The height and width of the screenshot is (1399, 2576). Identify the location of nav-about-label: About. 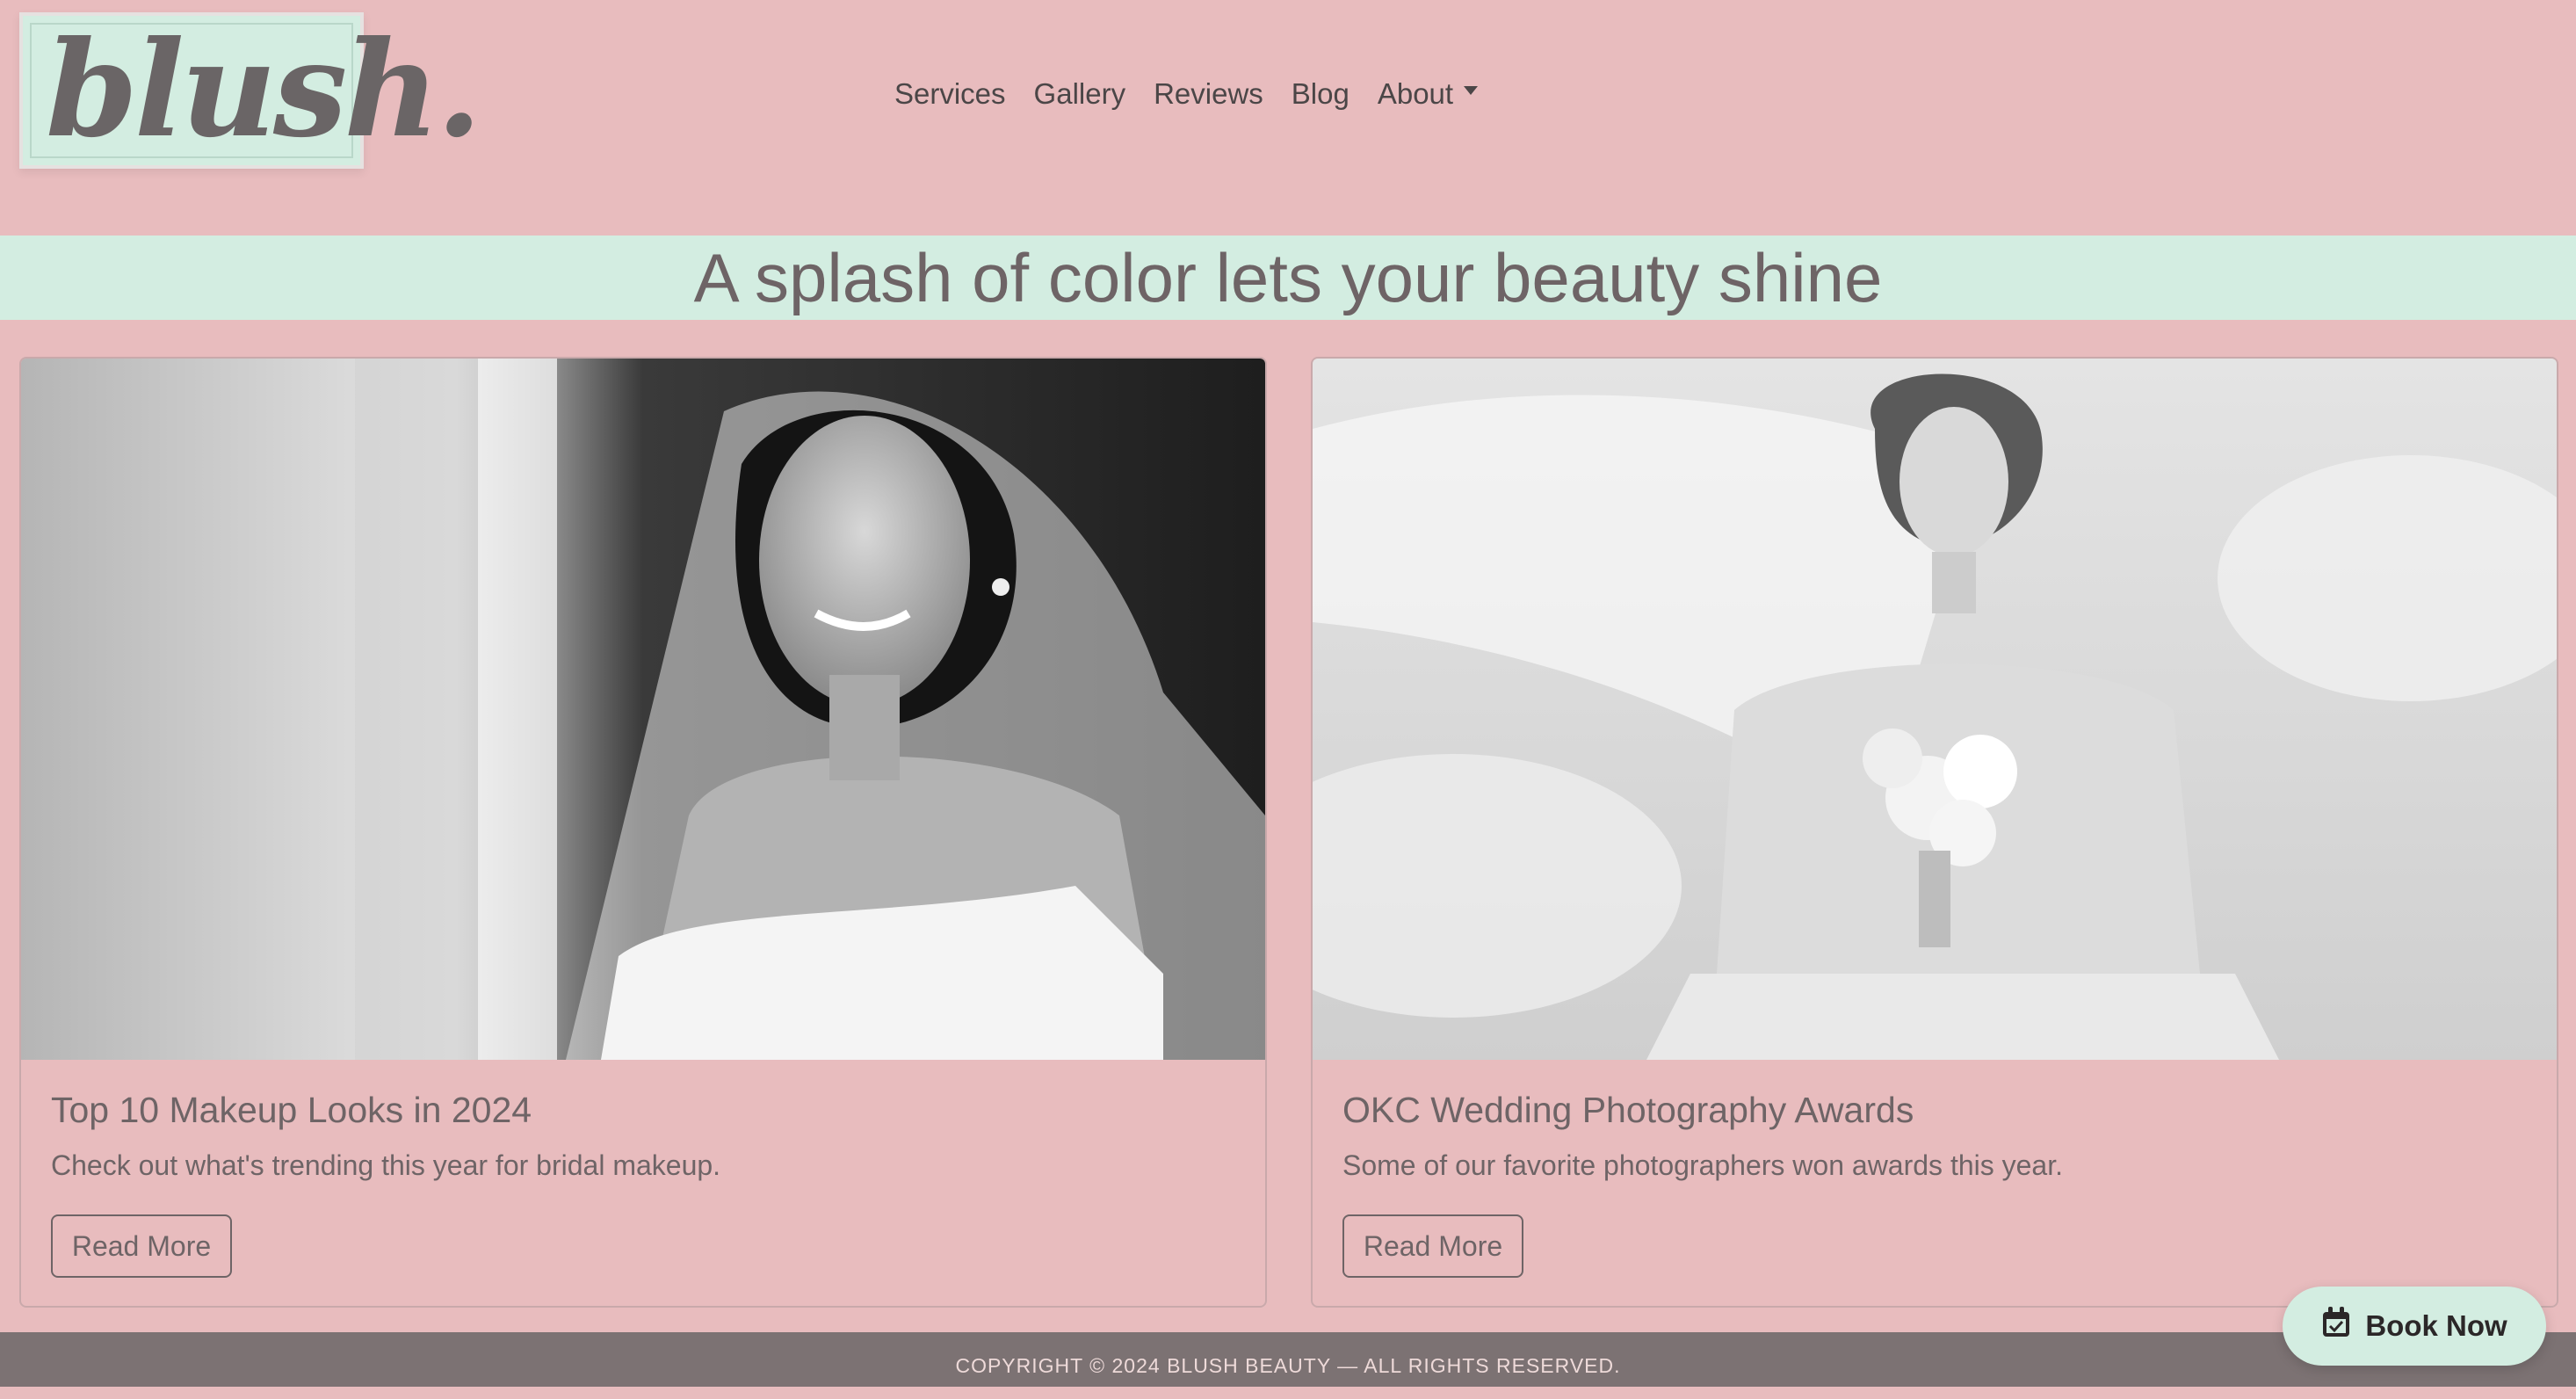
(1415, 93).